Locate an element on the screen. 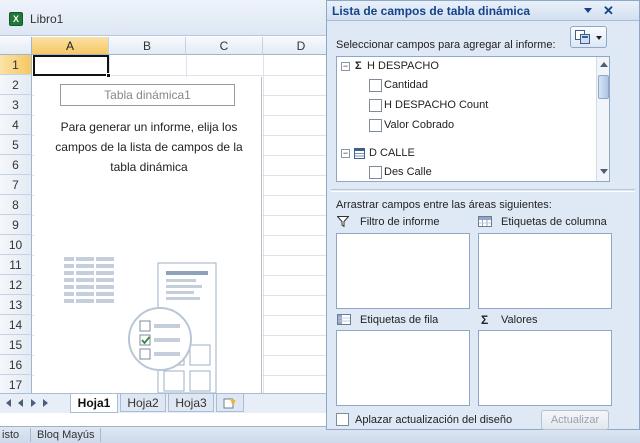 The height and width of the screenshot is (443, 640). last-sheet-icon is located at coordinates (45, 403).